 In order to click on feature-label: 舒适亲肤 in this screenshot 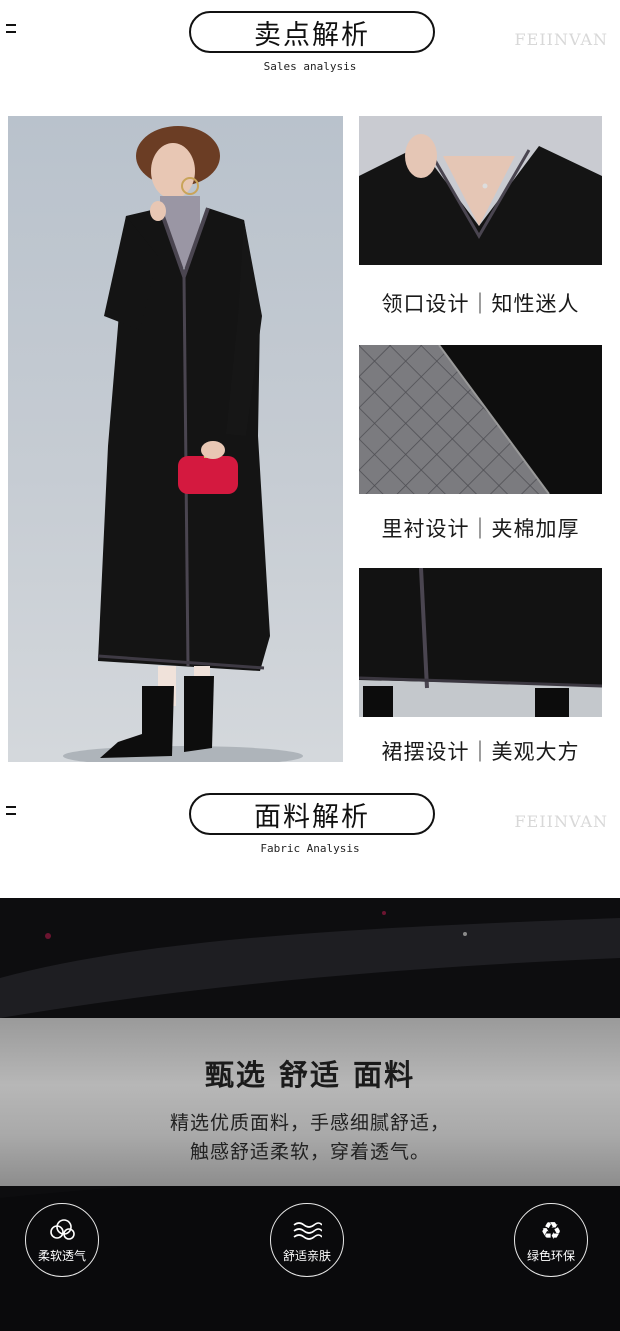, I will do `click(306, 1255)`.